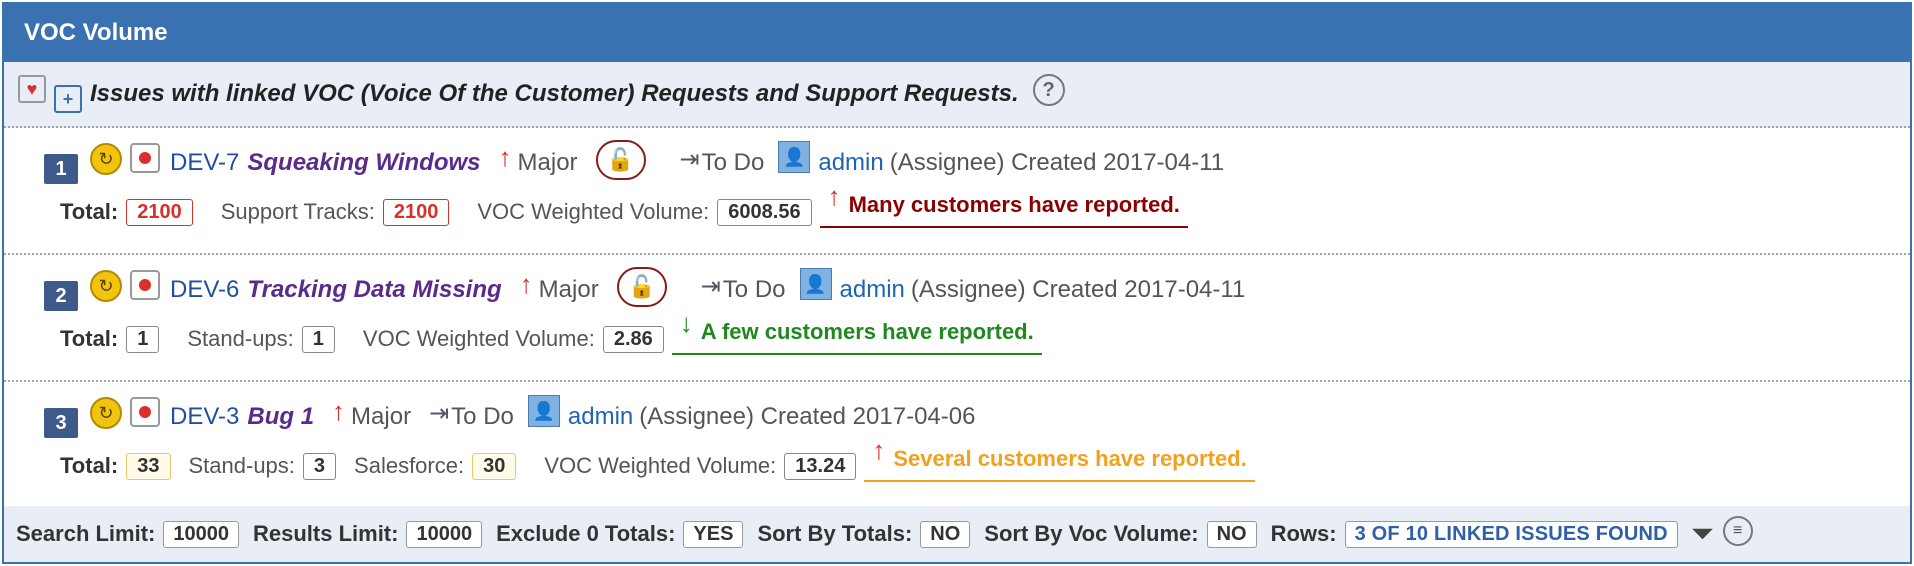  I want to click on metric-value: 30, so click(494, 466).